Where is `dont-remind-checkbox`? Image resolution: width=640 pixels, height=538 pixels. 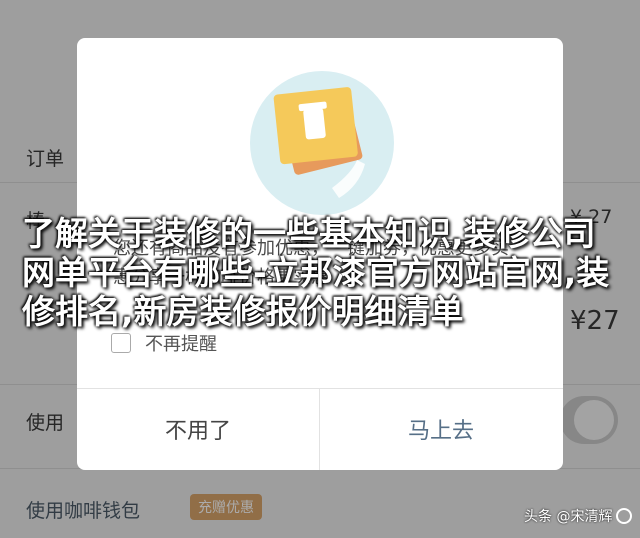 dont-remind-checkbox is located at coordinates (121, 343).